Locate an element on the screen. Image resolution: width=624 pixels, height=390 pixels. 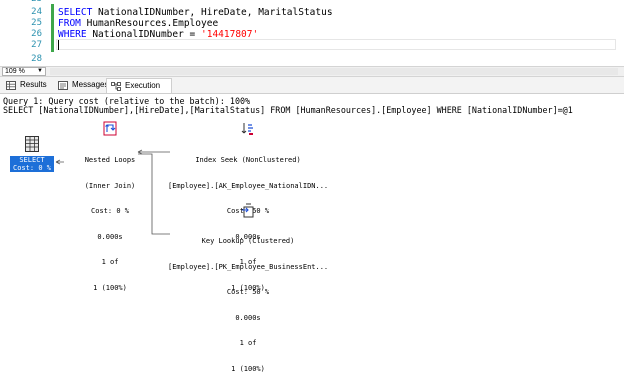
line-number-gutter: 23 24 25 26 27 28 is located at coordinates (23, 33).